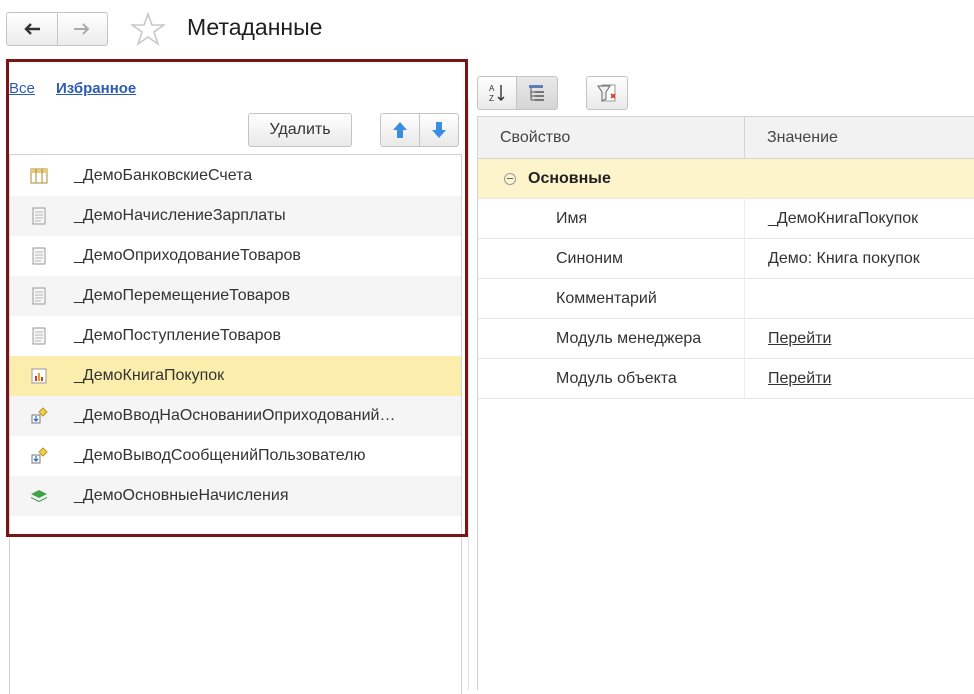 The width and height of the screenshot is (974, 694). What do you see at coordinates (606, 298) in the screenshot?
I see `property-name: Комментарий` at bounding box center [606, 298].